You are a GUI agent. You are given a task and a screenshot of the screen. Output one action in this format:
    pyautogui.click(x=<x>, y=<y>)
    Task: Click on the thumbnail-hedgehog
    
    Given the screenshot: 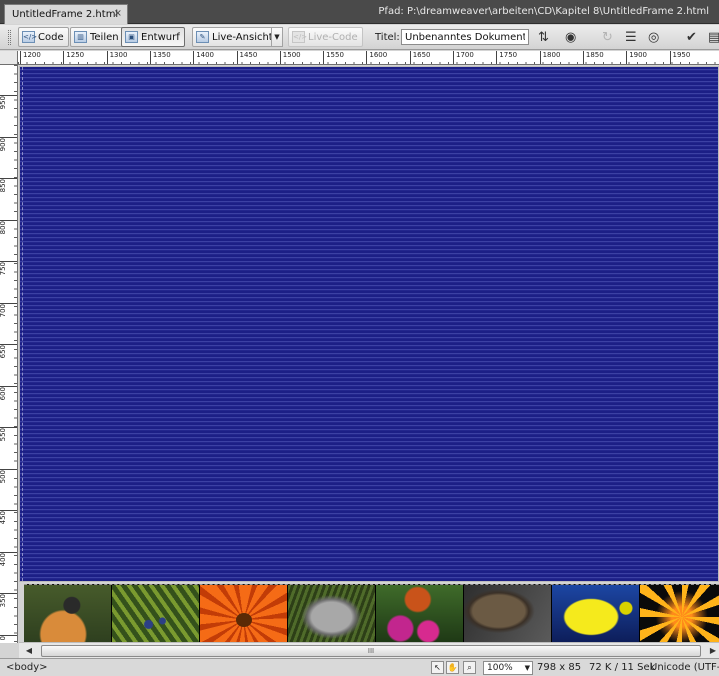 What is the action you would take?
    pyautogui.click(x=332, y=614)
    